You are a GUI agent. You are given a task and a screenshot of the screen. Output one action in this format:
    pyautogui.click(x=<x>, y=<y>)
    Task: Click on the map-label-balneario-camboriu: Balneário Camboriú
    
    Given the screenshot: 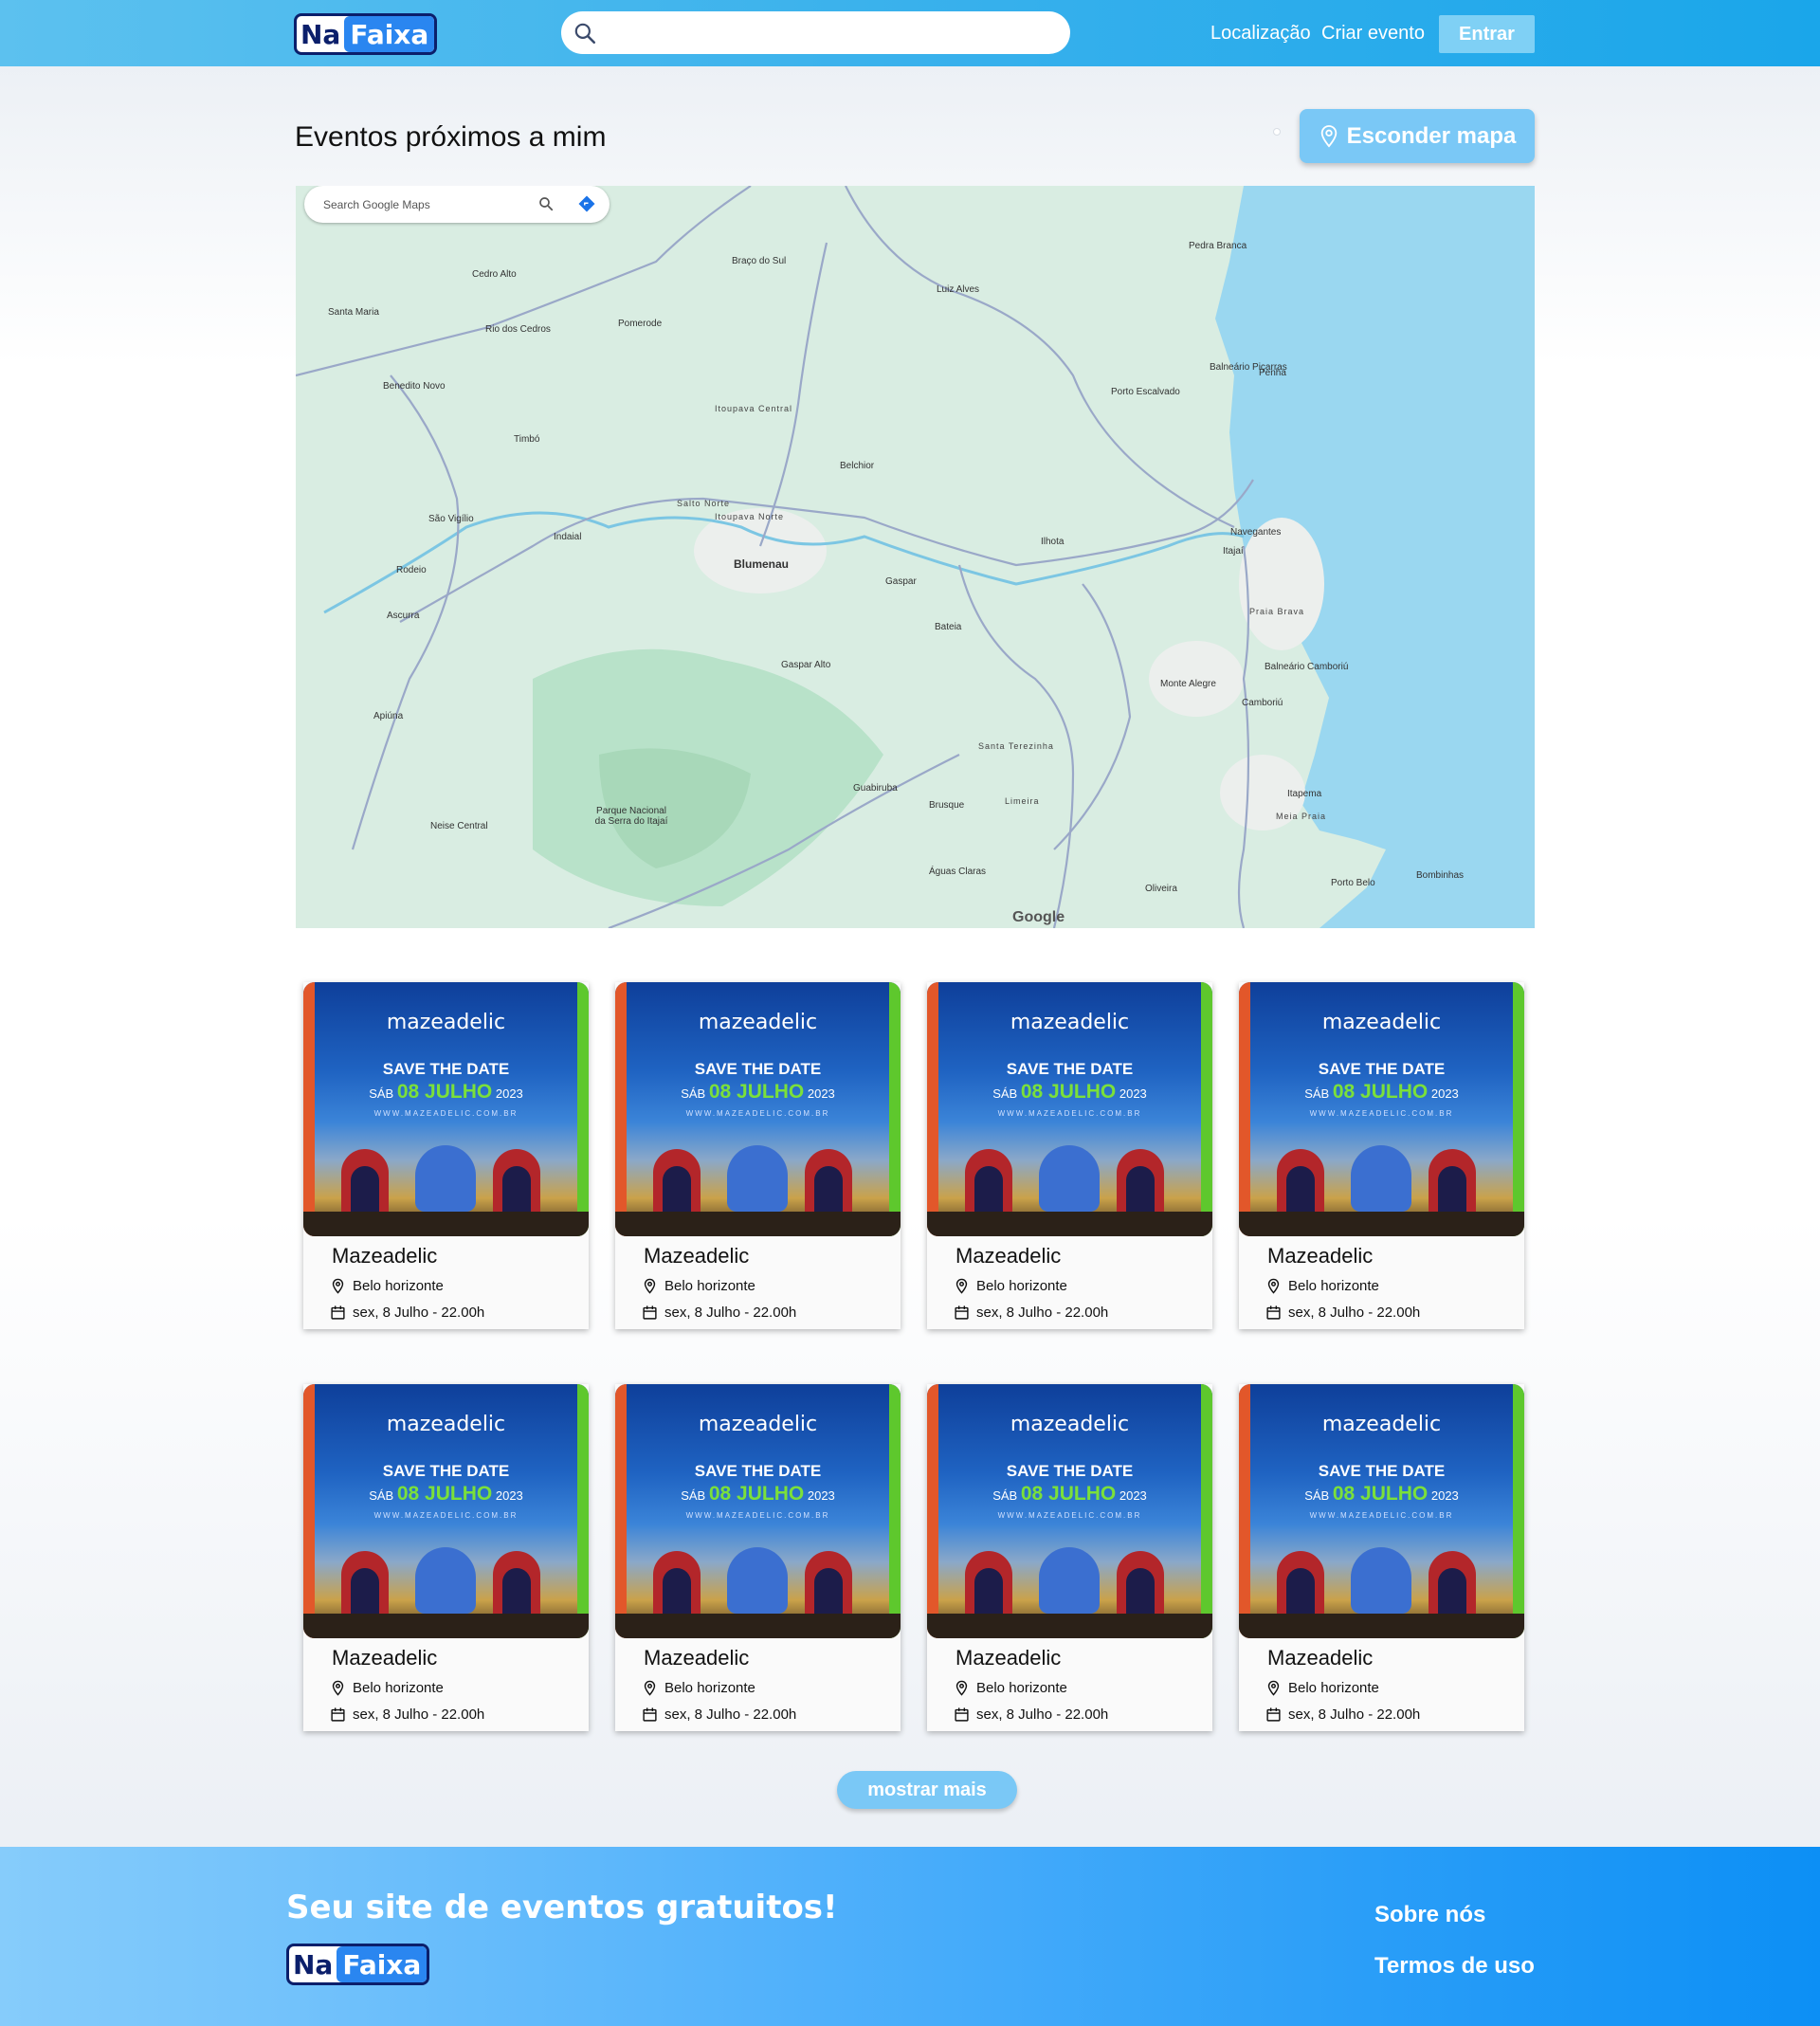 What is the action you would take?
    pyautogui.click(x=1307, y=667)
    